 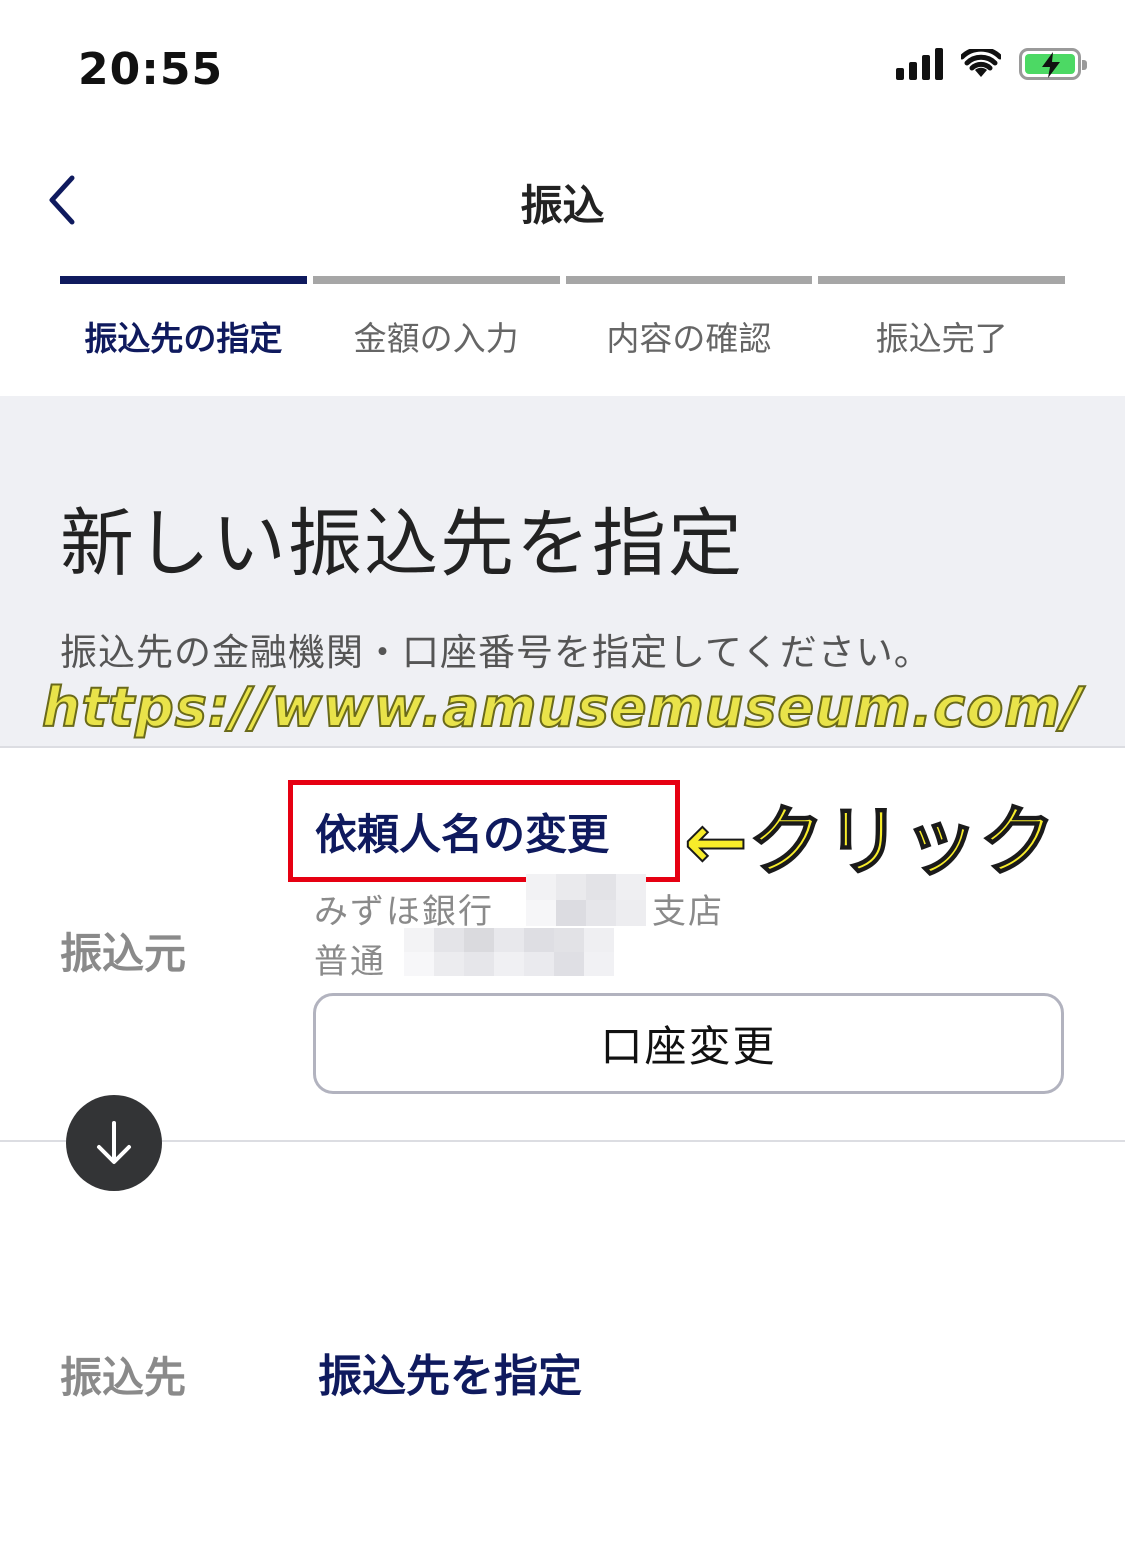 What do you see at coordinates (562, 205) in the screenshot?
I see `page-title: 振込` at bounding box center [562, 205].